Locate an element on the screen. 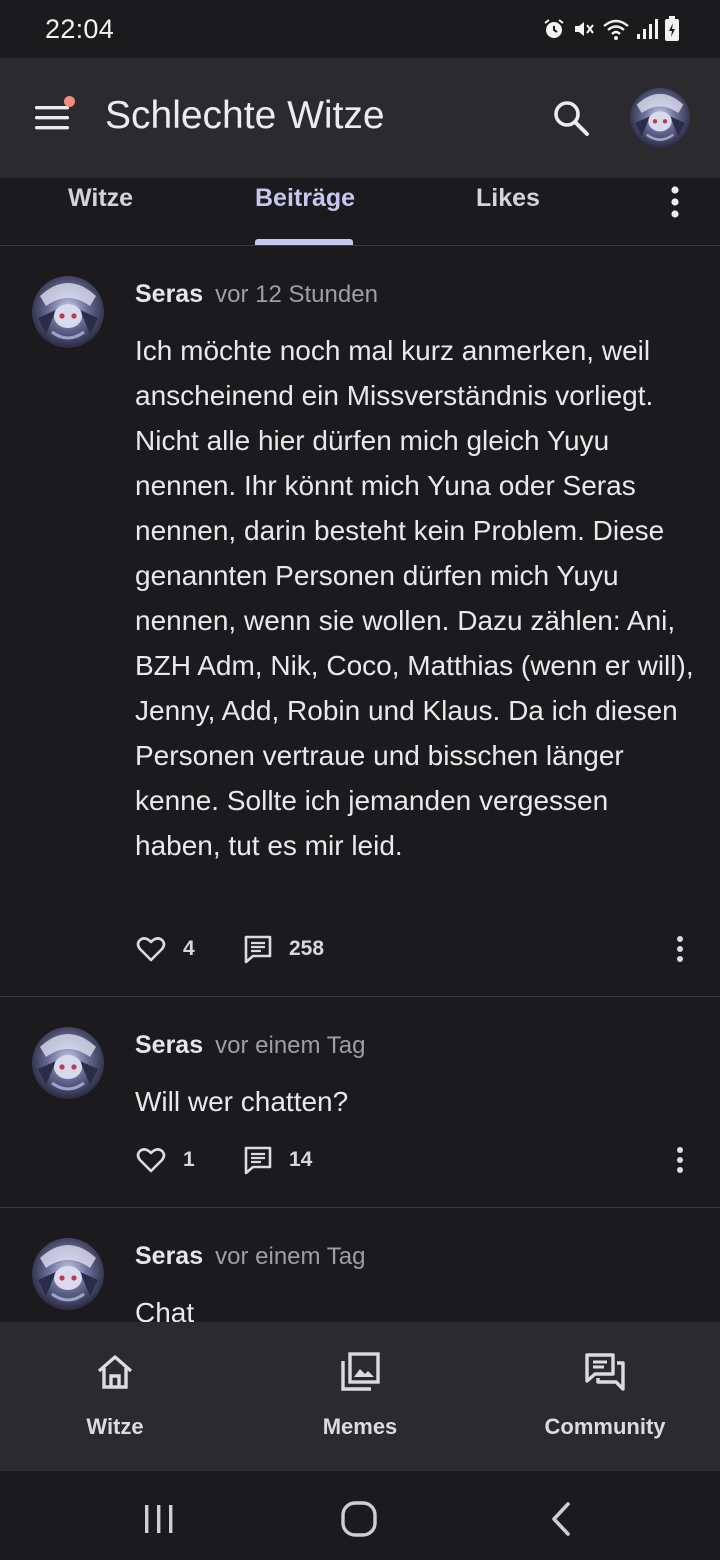  wifi-icon is located at coordinates (616, 29).